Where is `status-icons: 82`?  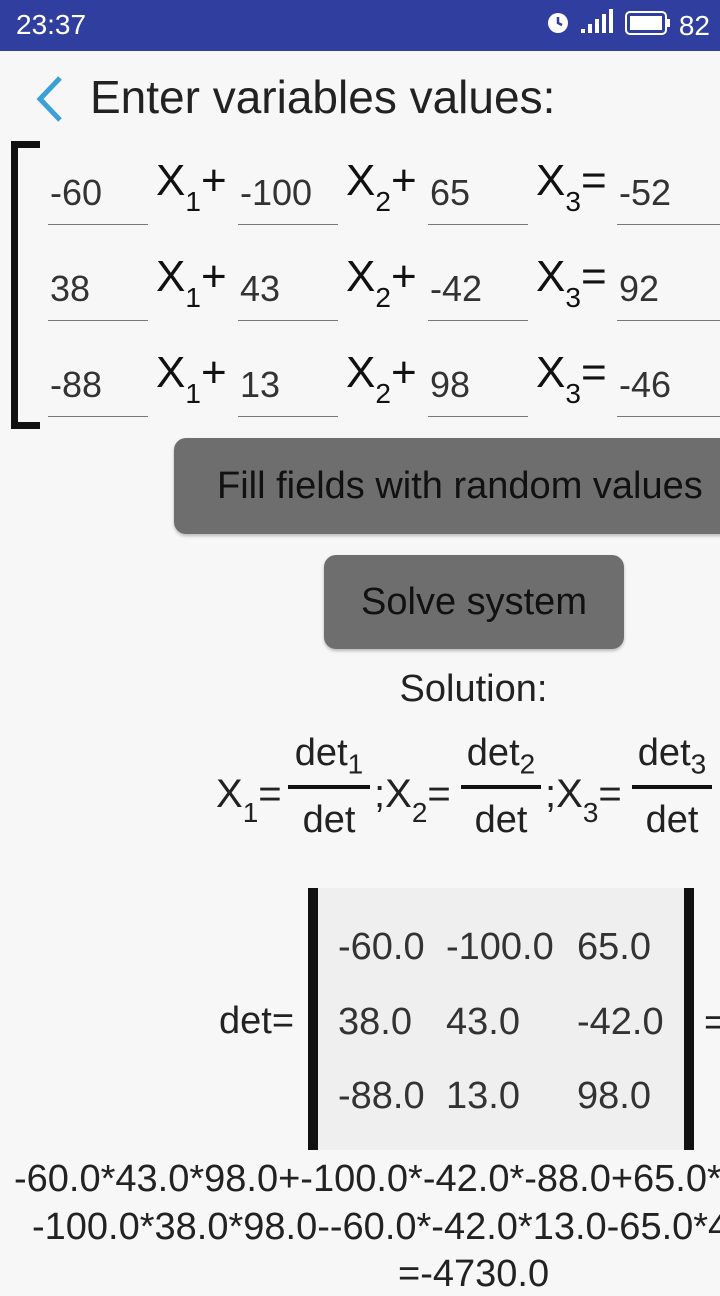 status-icons: 82 is located at coordinates (627, 25).